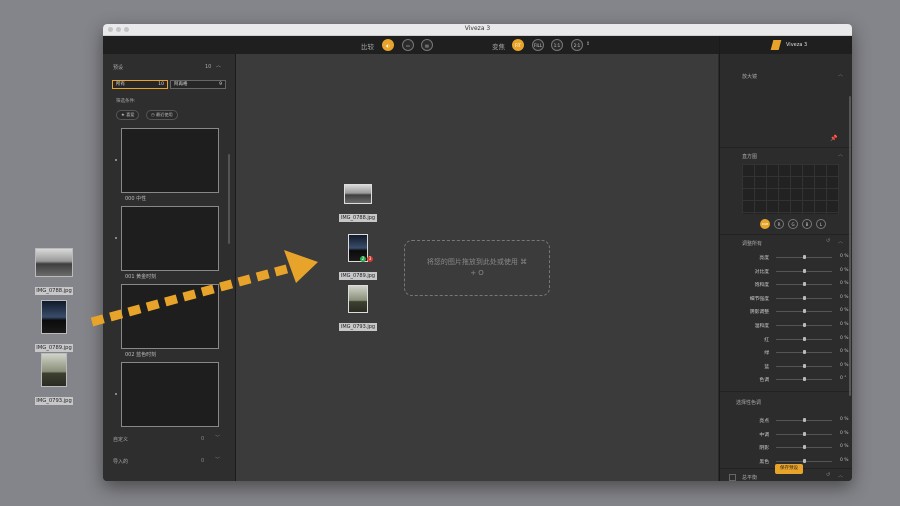 The height and width of the screenshot is (506, 900). Describe the element at coordinates (162, 115) in the screenshot. I see `filter-recent-chip: ◷ 最近使用` at that location.